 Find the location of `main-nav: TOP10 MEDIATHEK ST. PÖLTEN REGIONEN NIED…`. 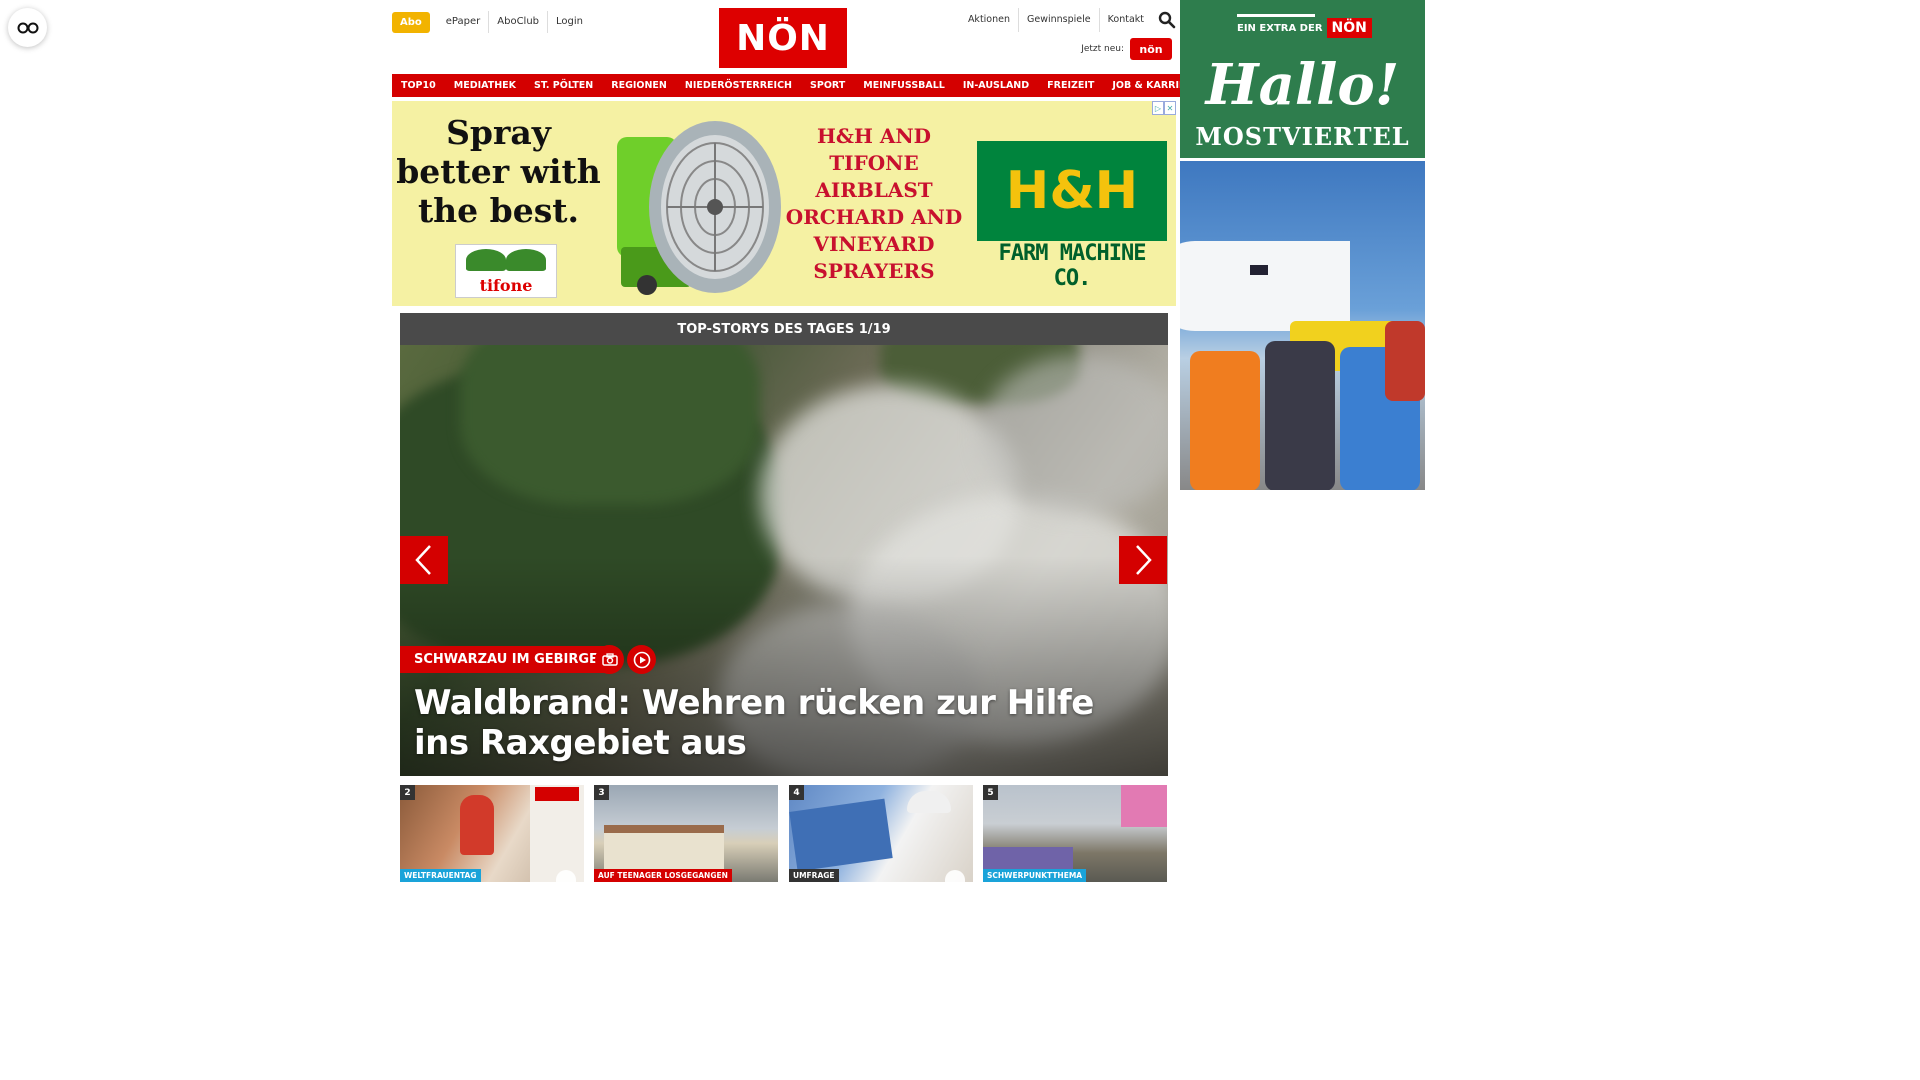

main-nav: TOP10 MEDIATHEK ST. PÖLTEN REGIONEN NIED… is located at coordinates (800, 85).